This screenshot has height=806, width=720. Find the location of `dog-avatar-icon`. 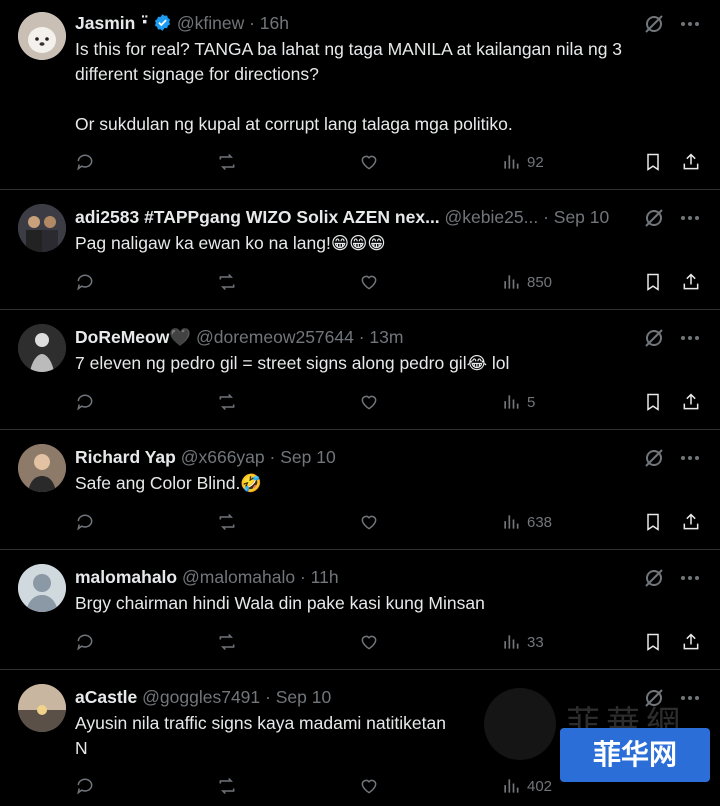

dog-avatar-icon is located at coordinates (42, 36).